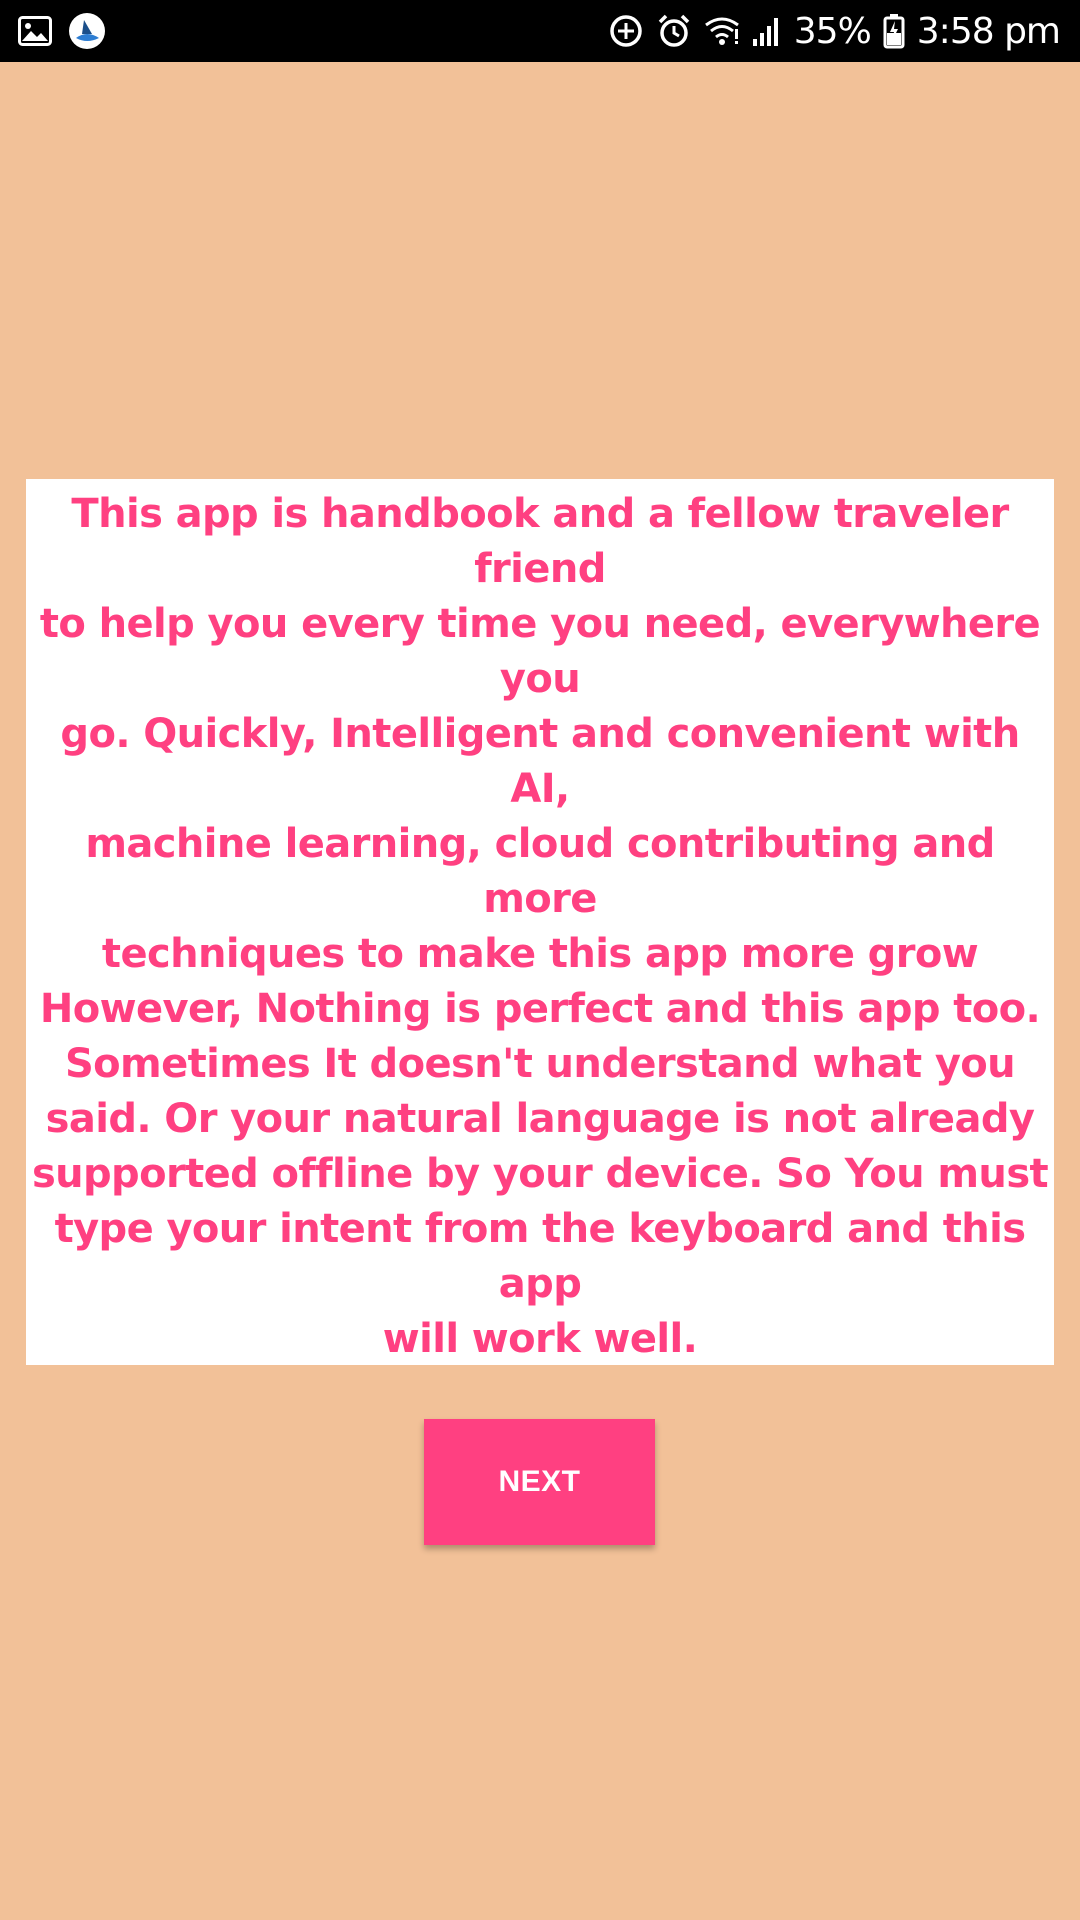 This screenshot has width=1080, height=1920. I want to click on app-logo-icon, so click(87, 31).